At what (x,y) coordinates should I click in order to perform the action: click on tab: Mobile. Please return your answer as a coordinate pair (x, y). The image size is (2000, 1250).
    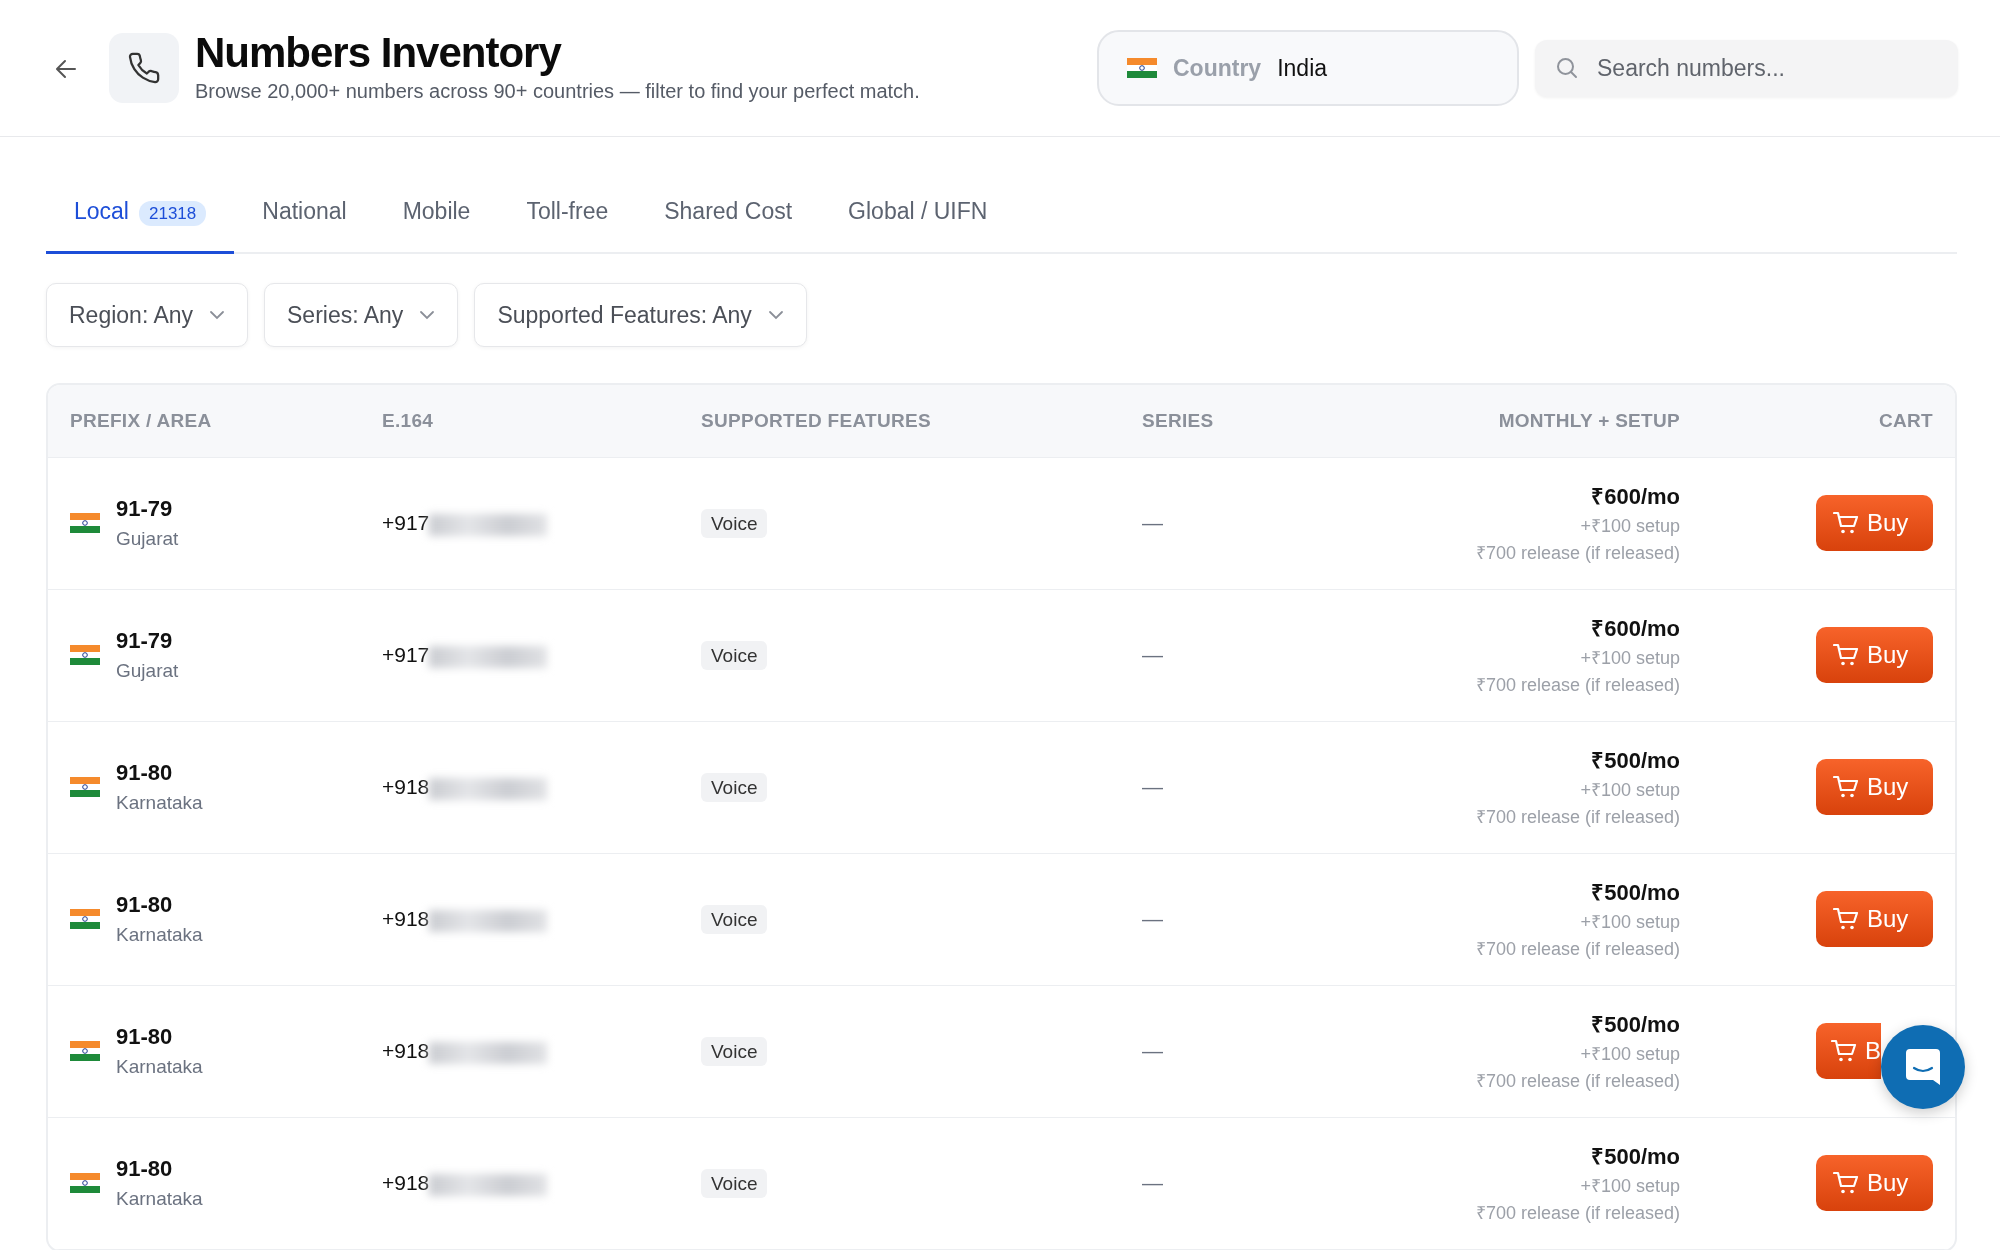
    Looking at the image, I should click on (436, 218).